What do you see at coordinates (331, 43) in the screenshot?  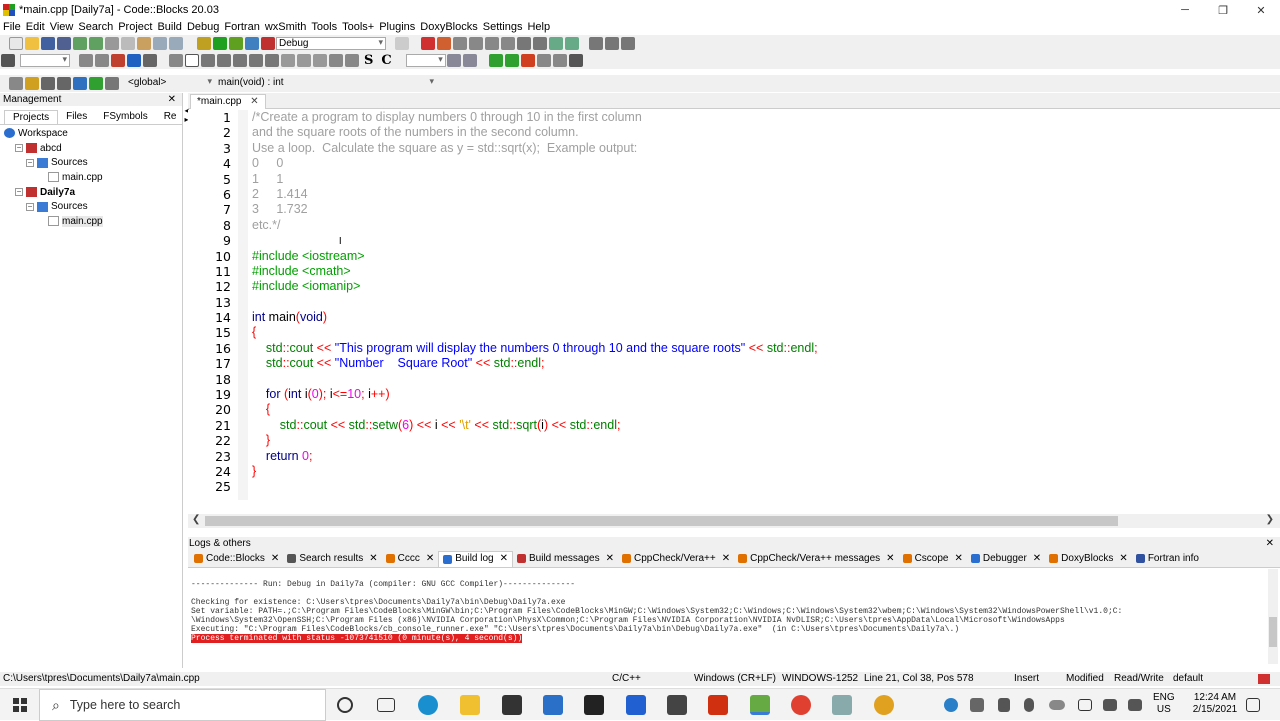 I see `build-target-select: Debug` at bounding box center [331, 43].